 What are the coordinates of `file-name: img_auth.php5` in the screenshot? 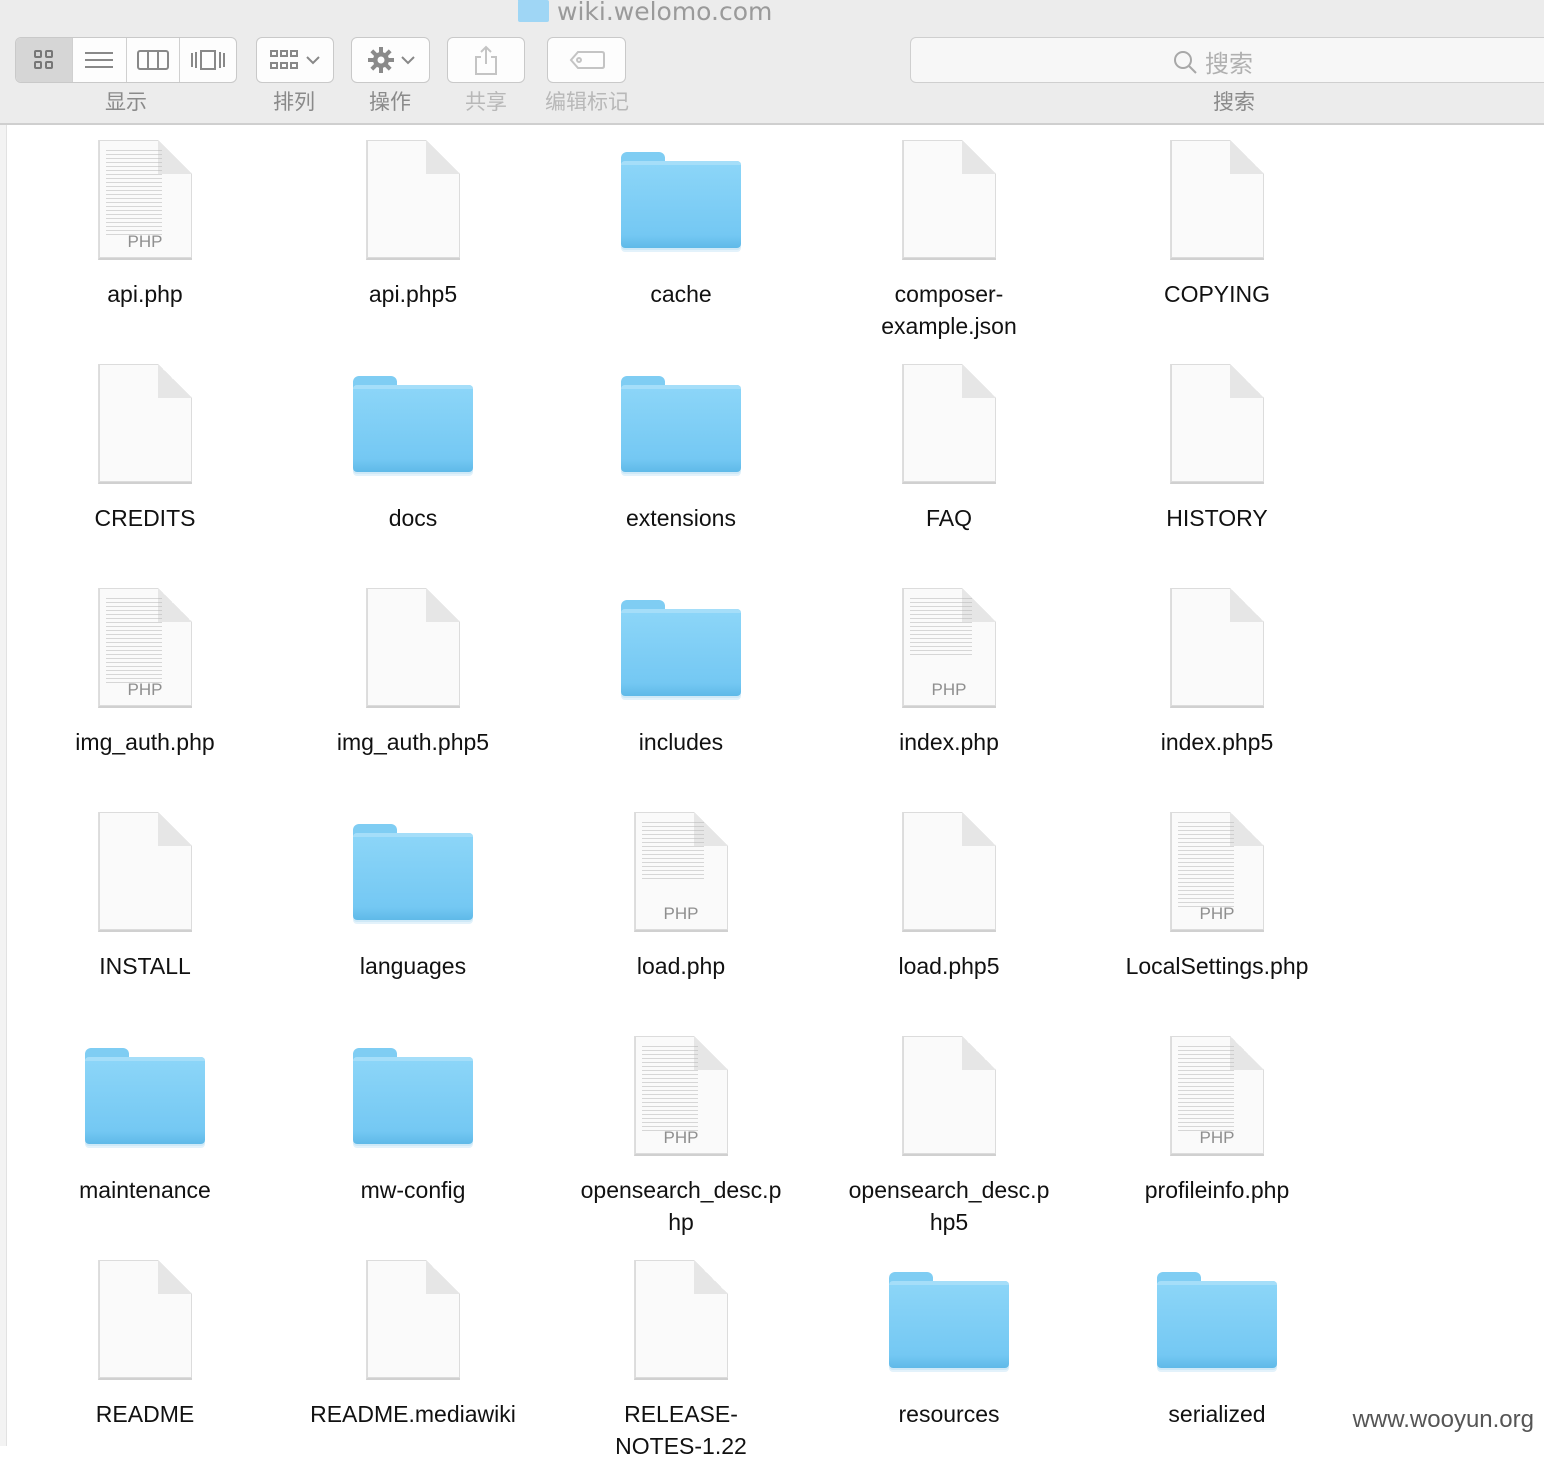 It's located at (413, 742).